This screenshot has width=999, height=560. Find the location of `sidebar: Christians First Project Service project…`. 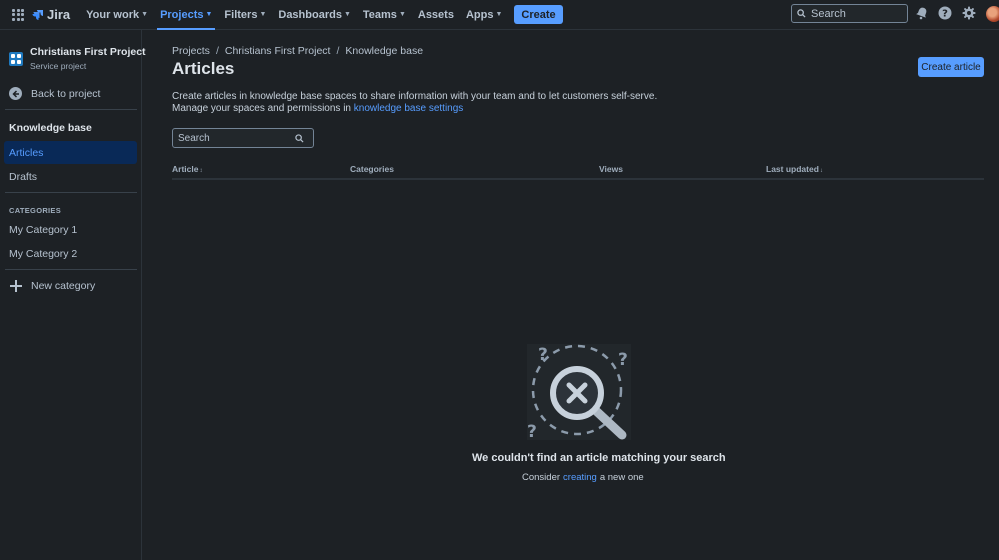

sidebar: Christians First Project Service project… is located at coordinates (73, 295).